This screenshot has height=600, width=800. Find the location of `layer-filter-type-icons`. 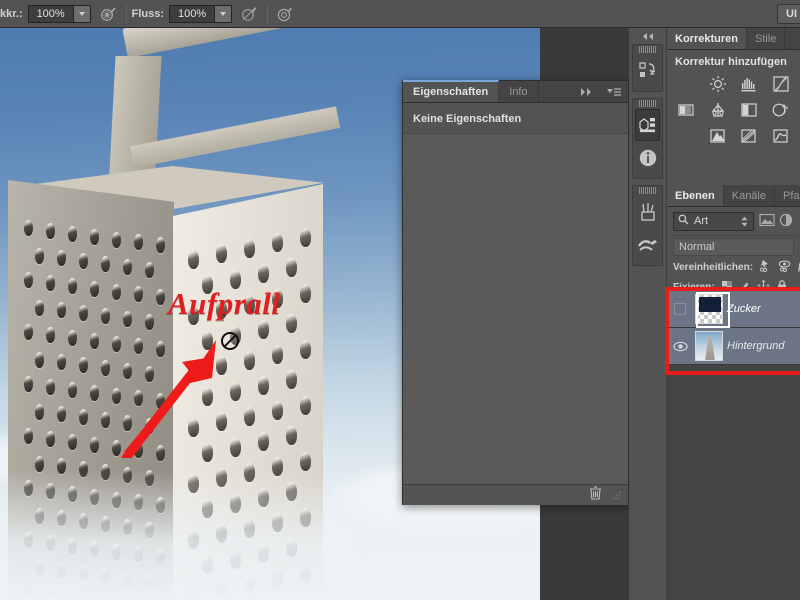

layer-filter-type-icons is located at coordinates (776, 221).